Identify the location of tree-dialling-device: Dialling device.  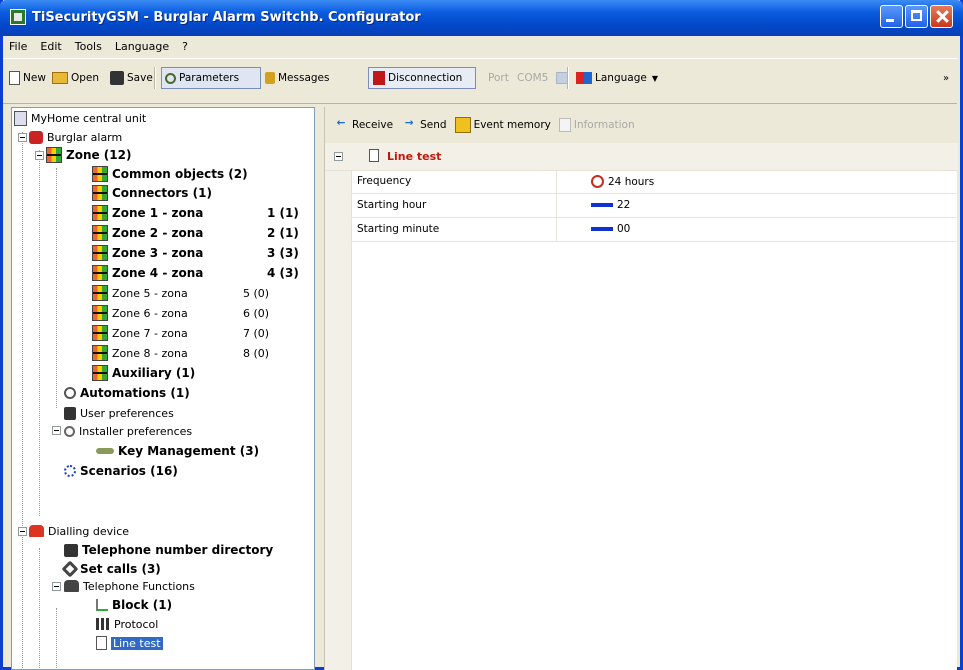
(79, 531).